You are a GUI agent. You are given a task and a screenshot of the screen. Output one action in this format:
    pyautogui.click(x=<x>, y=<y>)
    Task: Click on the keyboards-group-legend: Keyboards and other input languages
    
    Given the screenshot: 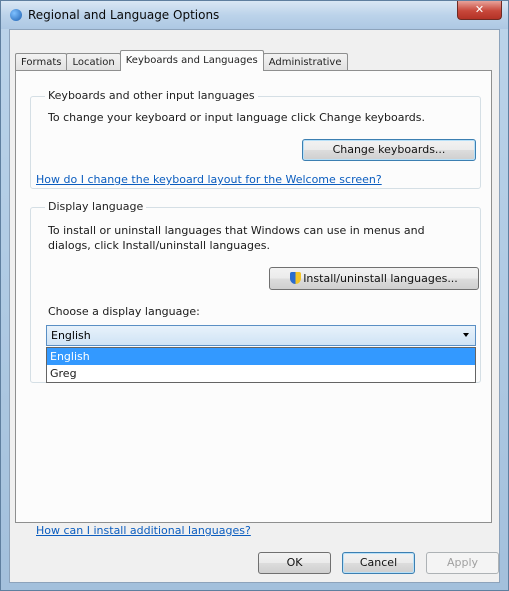 What is the action you would take?
    pyautogui.click(x=151, y=95)
    